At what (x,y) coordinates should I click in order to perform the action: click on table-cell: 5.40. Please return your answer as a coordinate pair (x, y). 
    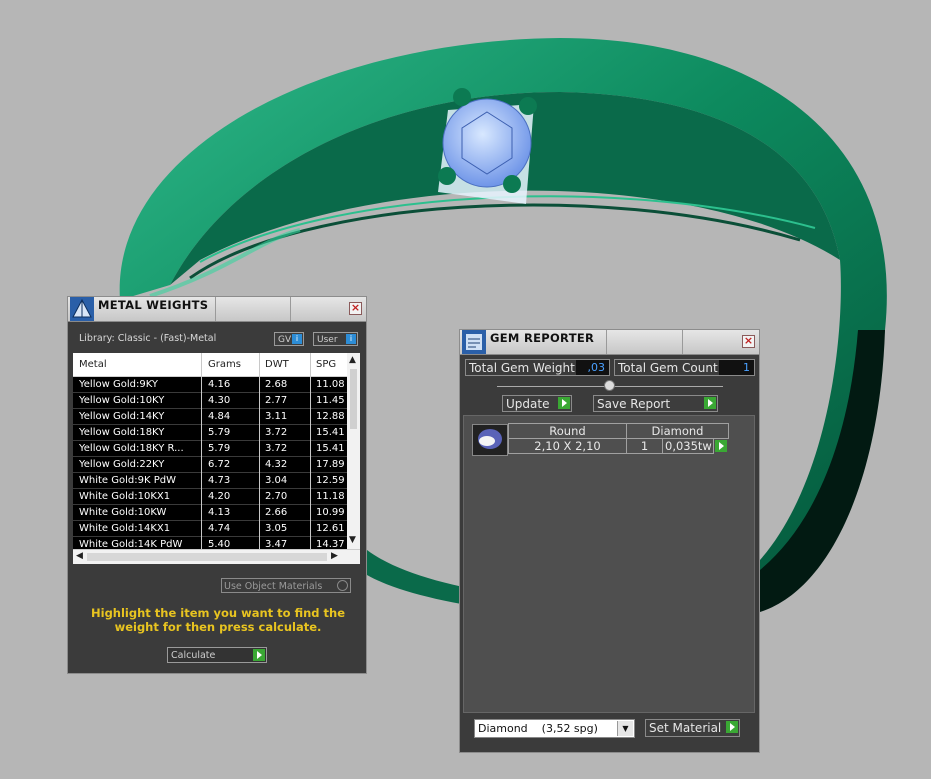
    Looking at the image, I should click on (219, 544).